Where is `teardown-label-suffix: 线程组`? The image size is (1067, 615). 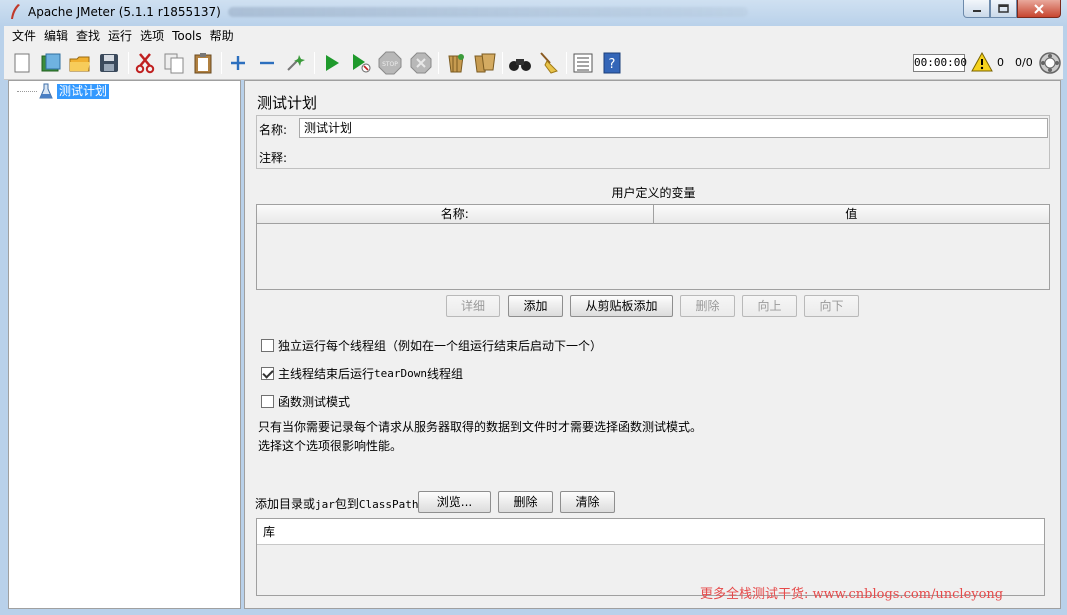 teardown-label-suffix: 线程组 is located at coordinates (445, 374).